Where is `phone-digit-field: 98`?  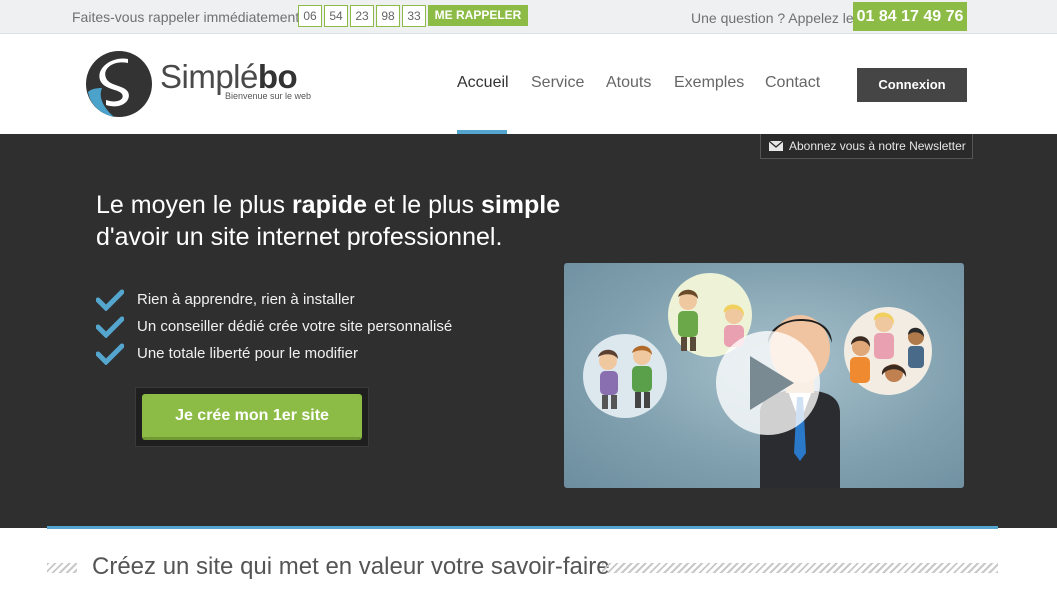 phone-digit-field: 98 is located at coordinates (388, 16).